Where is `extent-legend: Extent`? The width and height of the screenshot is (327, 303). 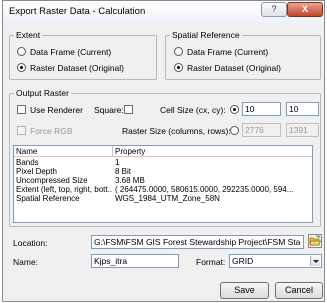 extent-legend: Extent is located at coordinates (28, 35).